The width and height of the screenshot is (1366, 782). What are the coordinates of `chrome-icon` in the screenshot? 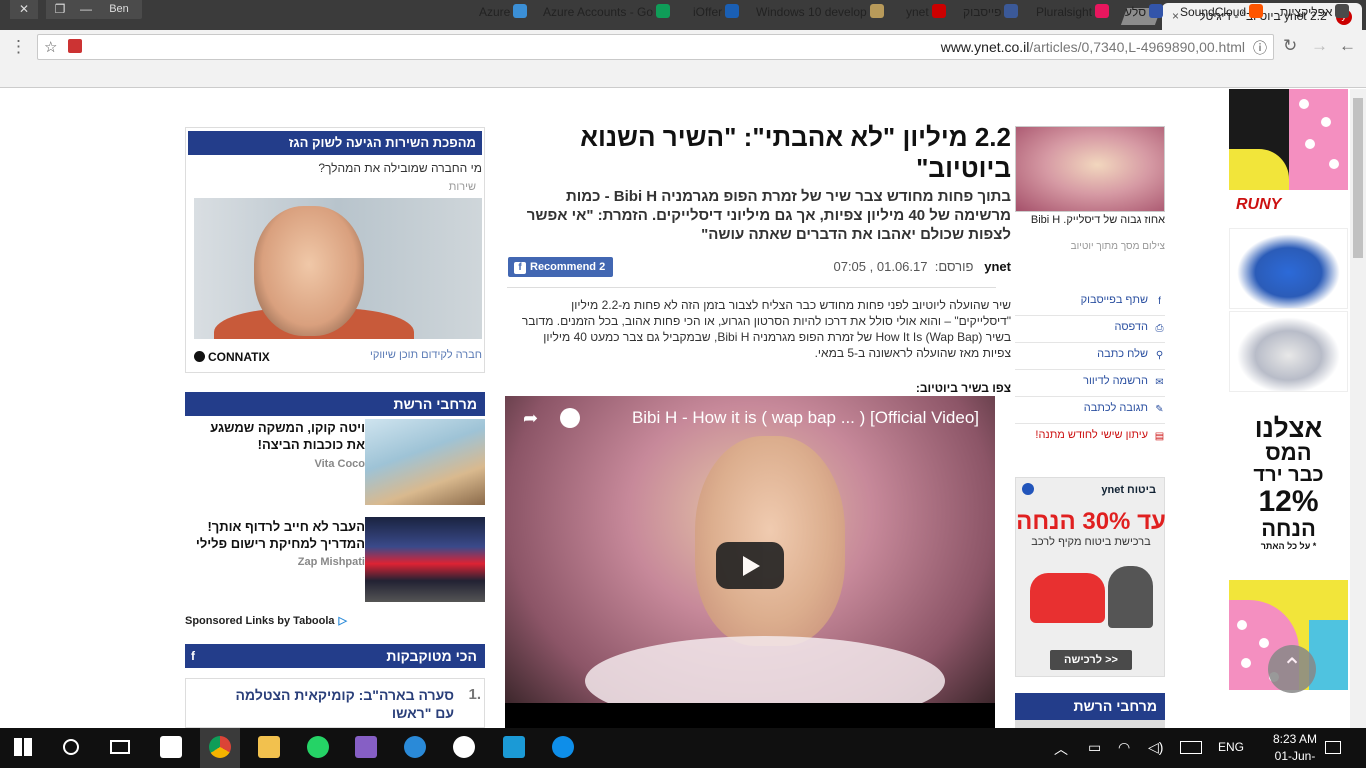 It's located at (220, 747).